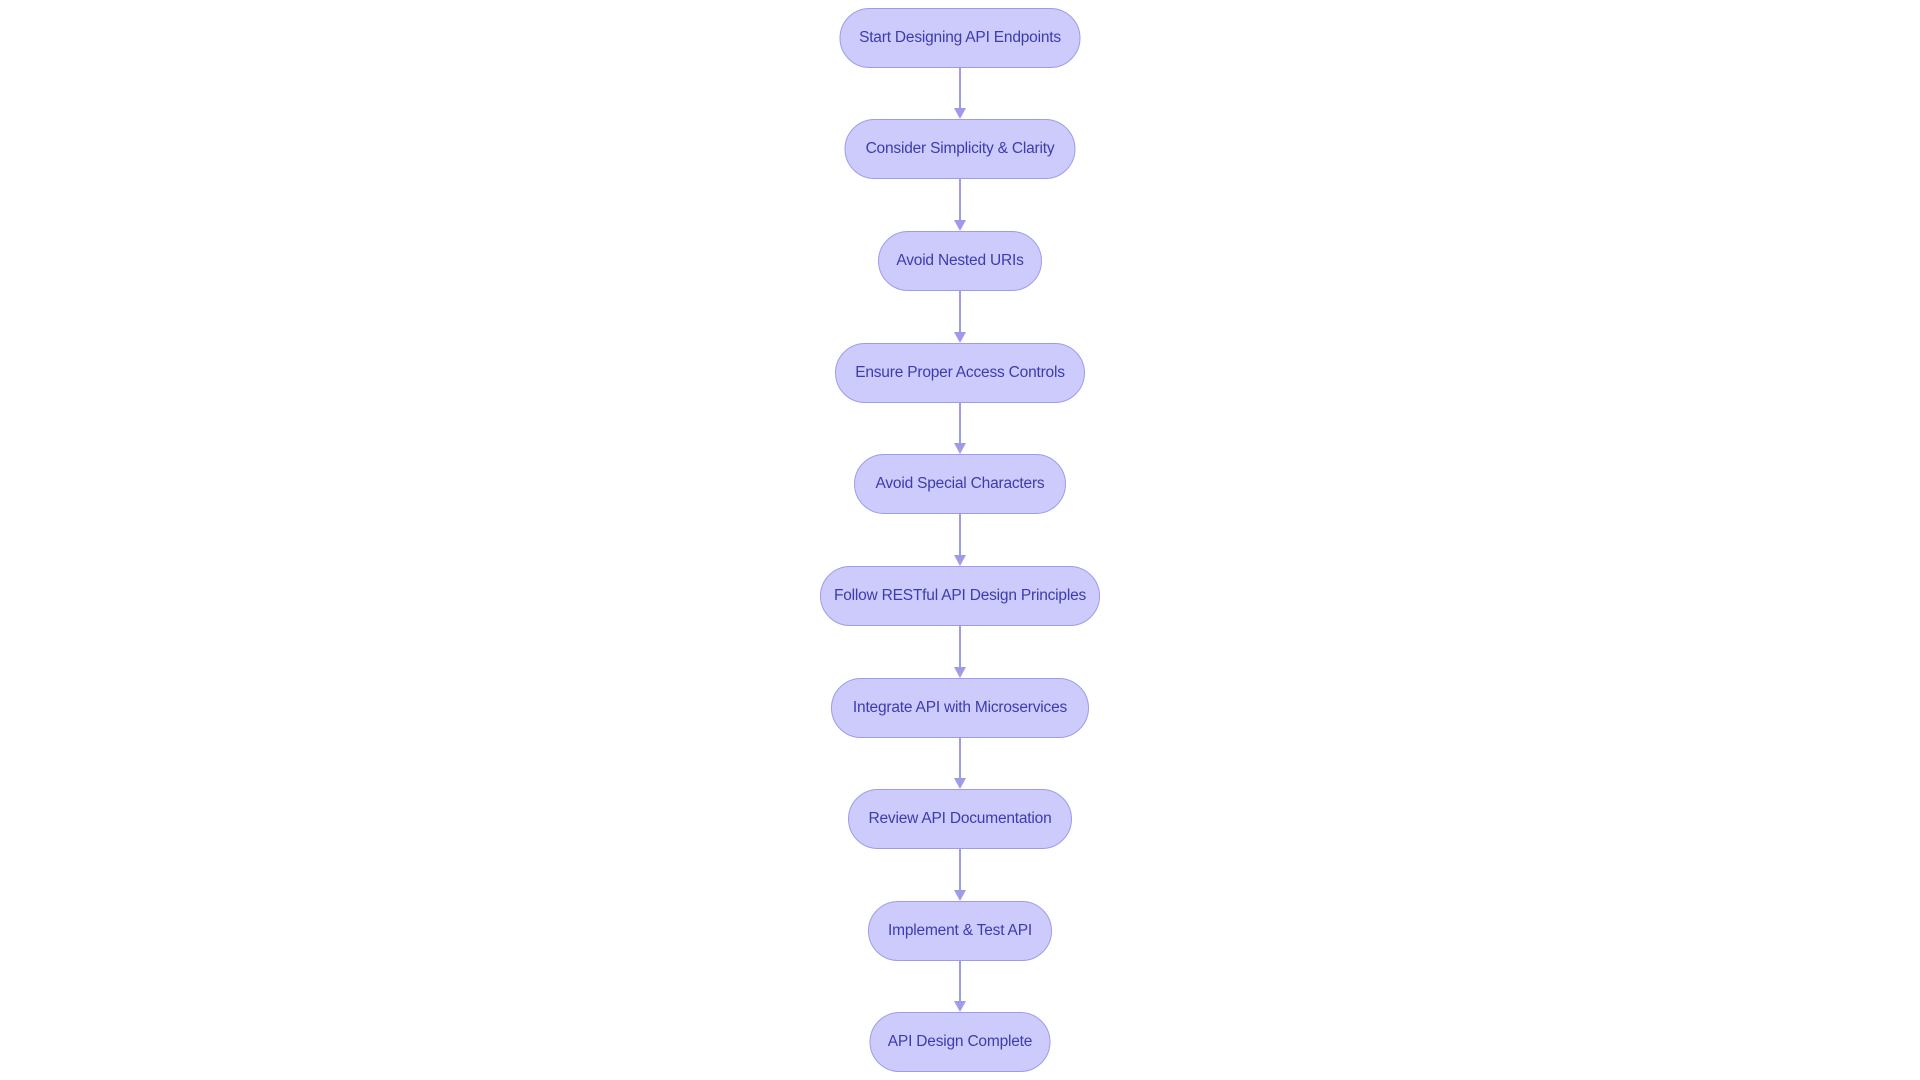 The height and width of the screenshot is (1080, 1920). I want to click on node-label: API Design Complete, so click(960, 1042).